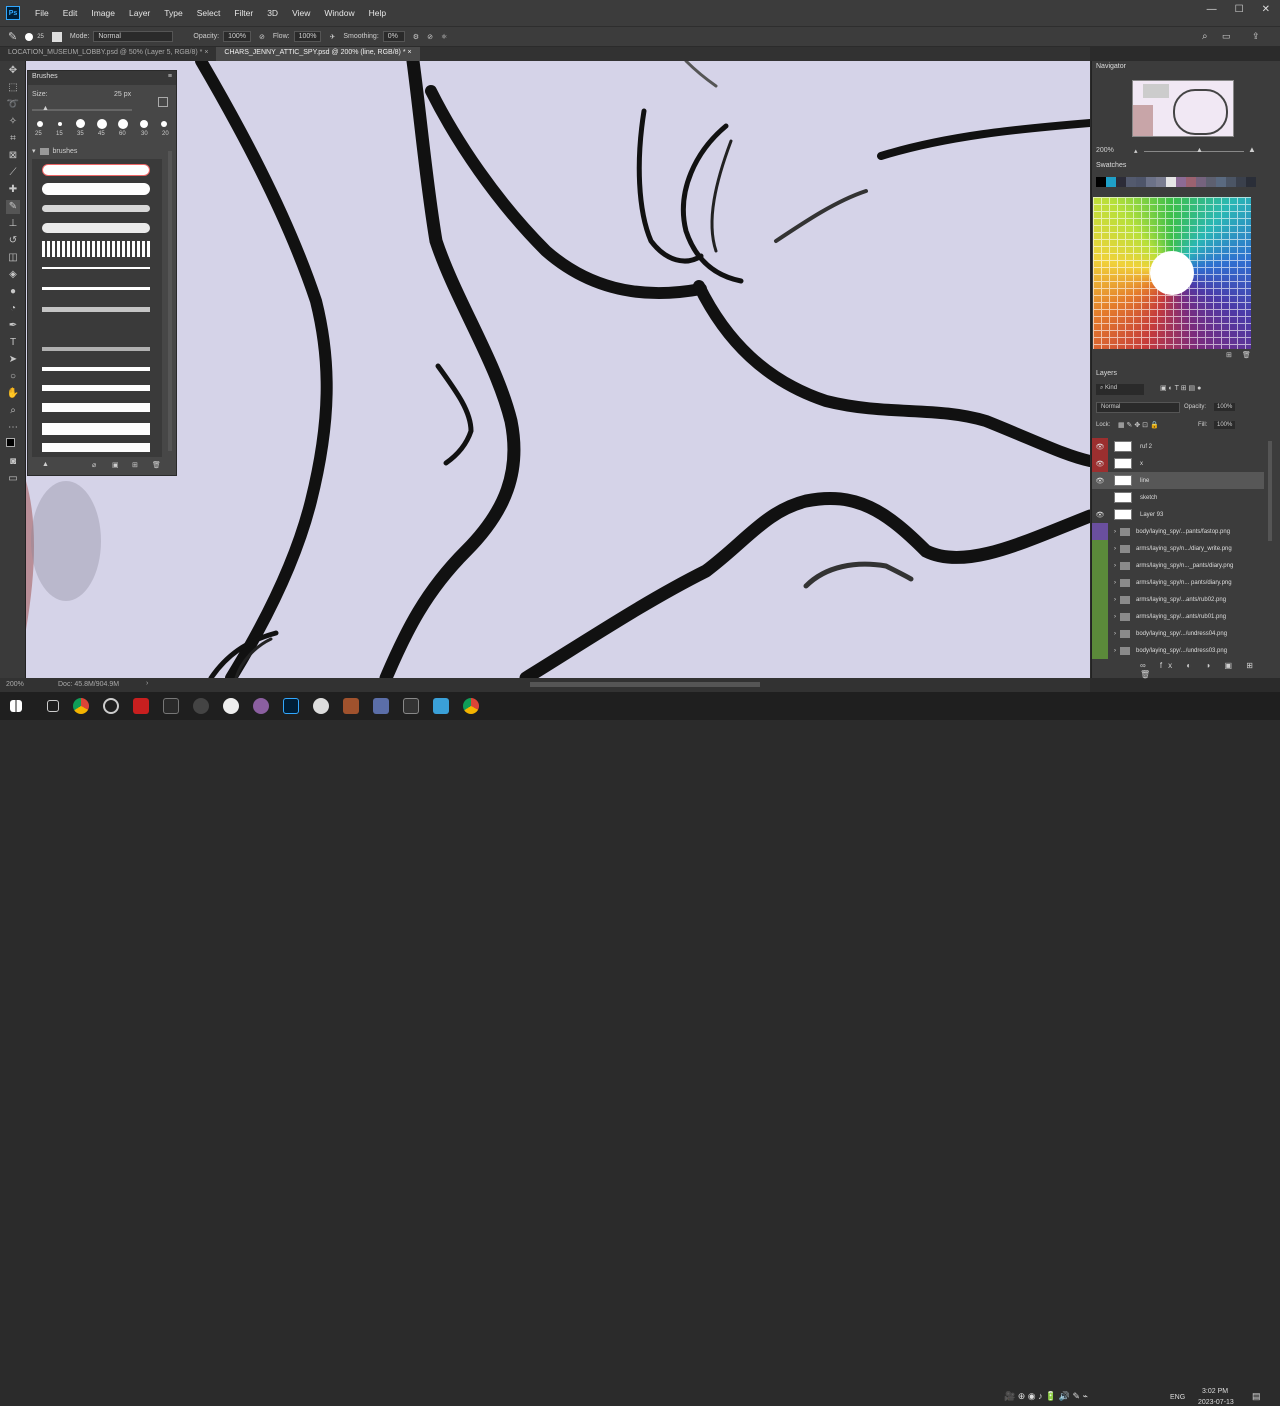 The height and width of the screenshot is (1406, 1280). What do you see at coordinates (645, 684) in the screenshot?
I see `horizontal-scrollbar` at bounding box center [645, 684].